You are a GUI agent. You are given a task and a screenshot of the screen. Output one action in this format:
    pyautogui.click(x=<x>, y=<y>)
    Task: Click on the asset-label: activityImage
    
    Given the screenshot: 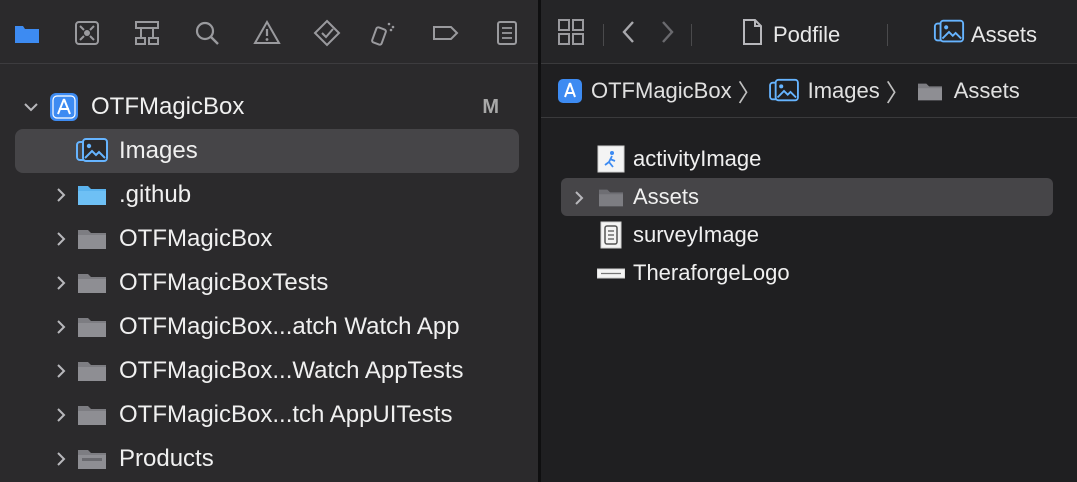 What is the action you would take?
    pyautogui.click(x=697, y=158)
    